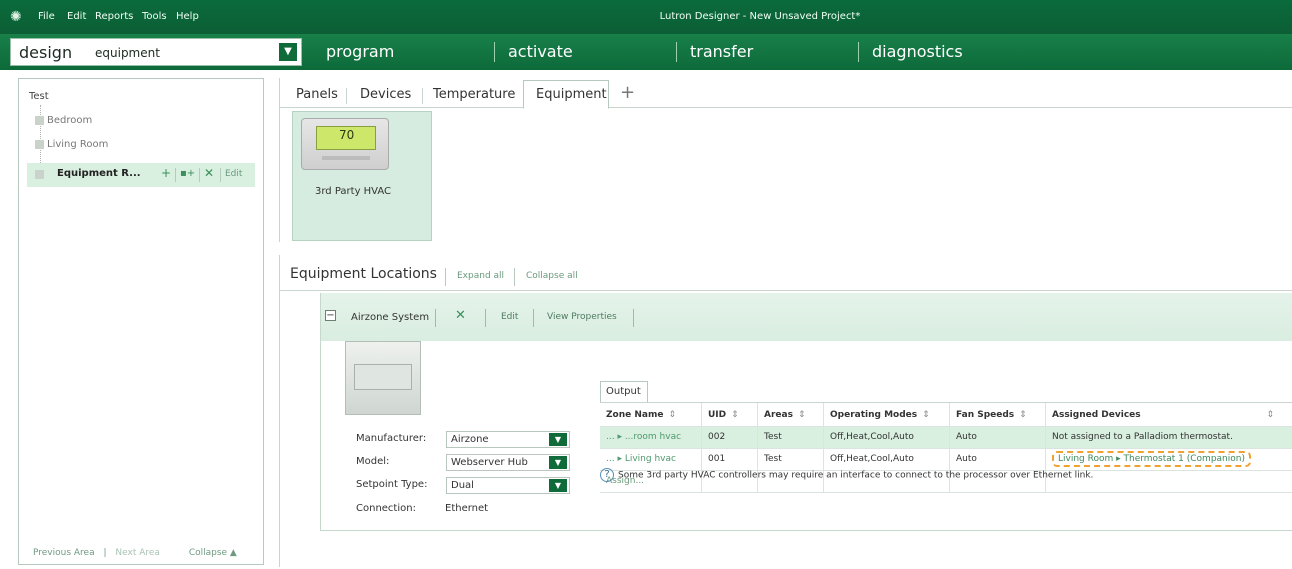  What do you see at coordinates (998, 437) in the screenshot?
I see `fan-speeds-cell: Auto` at bounding box center [998, 437].